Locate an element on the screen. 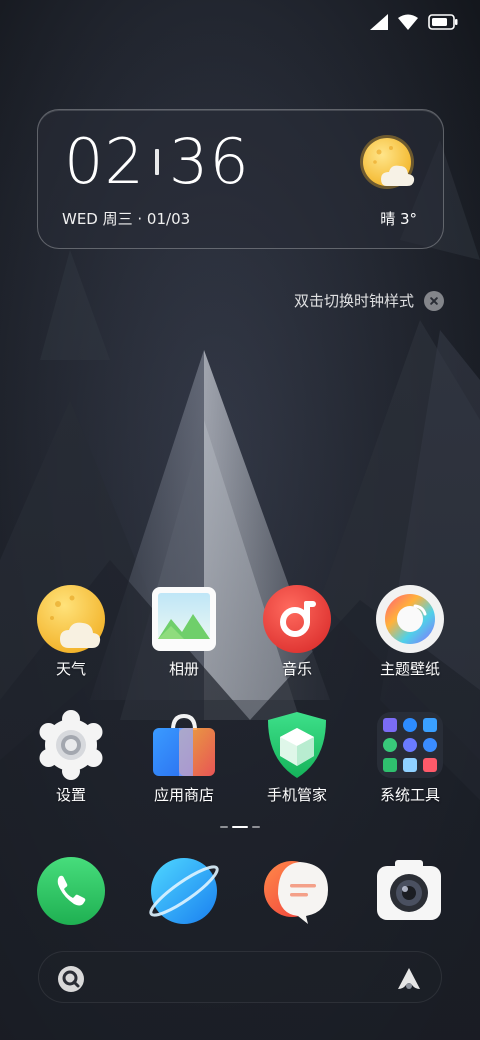 The height and width of the screenshot is (1040, 480). sun-cloud-icon is located at coordinates (387, 162).